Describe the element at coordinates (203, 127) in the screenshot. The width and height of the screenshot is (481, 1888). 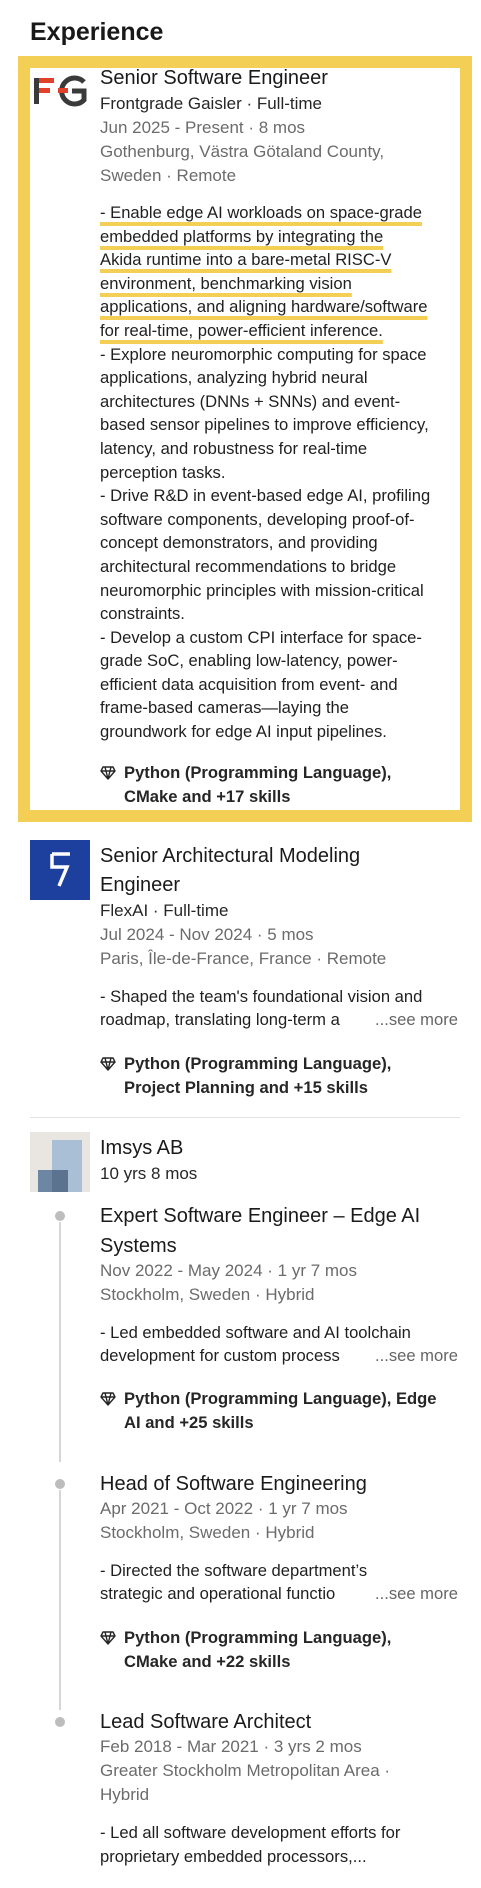
I see `job-dates: Jun 2025 - Present · 8 mos` at that location.